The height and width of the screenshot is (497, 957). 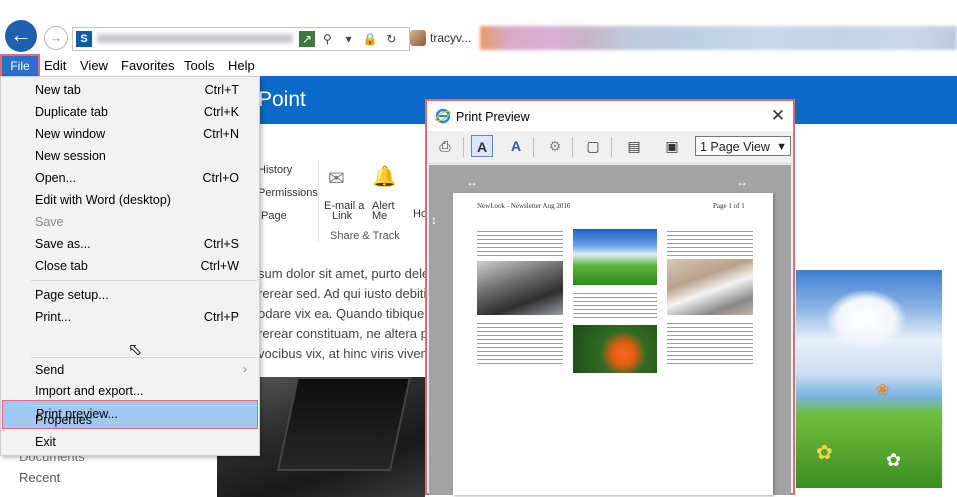 I want to click on page-header-left: NewLook - Newsletter Aug 2016, so click(x=524, y=206).